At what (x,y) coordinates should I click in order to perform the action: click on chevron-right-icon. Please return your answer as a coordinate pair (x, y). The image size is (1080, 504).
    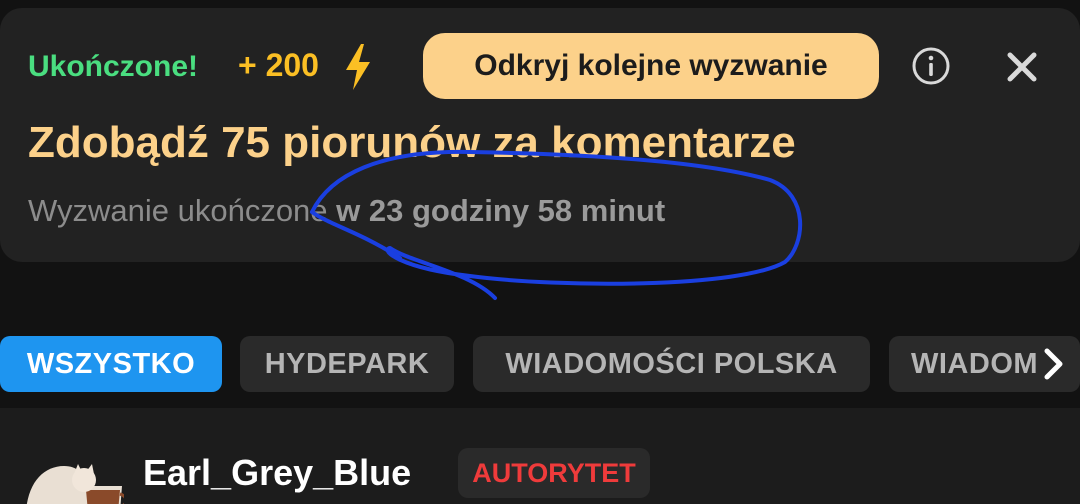
    Looking at the image, I should click on (1053, 364).